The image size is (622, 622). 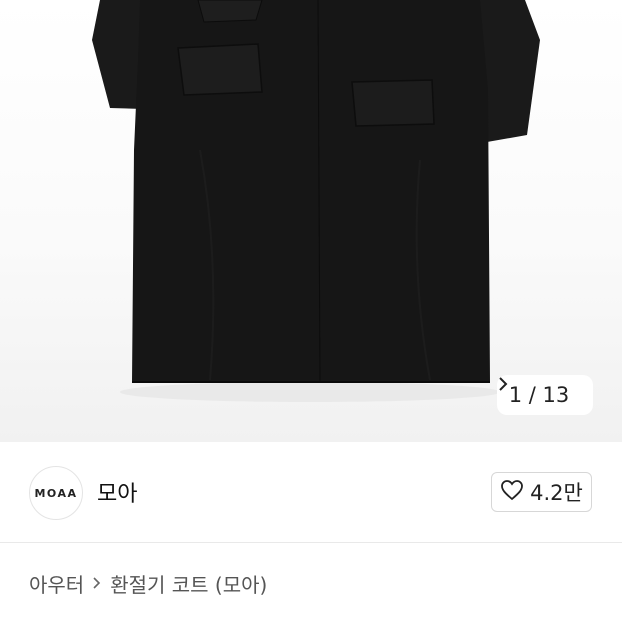 I want to click on breadcrumb-product: 환절기 코트 (모아), so click(x=189, y=585).